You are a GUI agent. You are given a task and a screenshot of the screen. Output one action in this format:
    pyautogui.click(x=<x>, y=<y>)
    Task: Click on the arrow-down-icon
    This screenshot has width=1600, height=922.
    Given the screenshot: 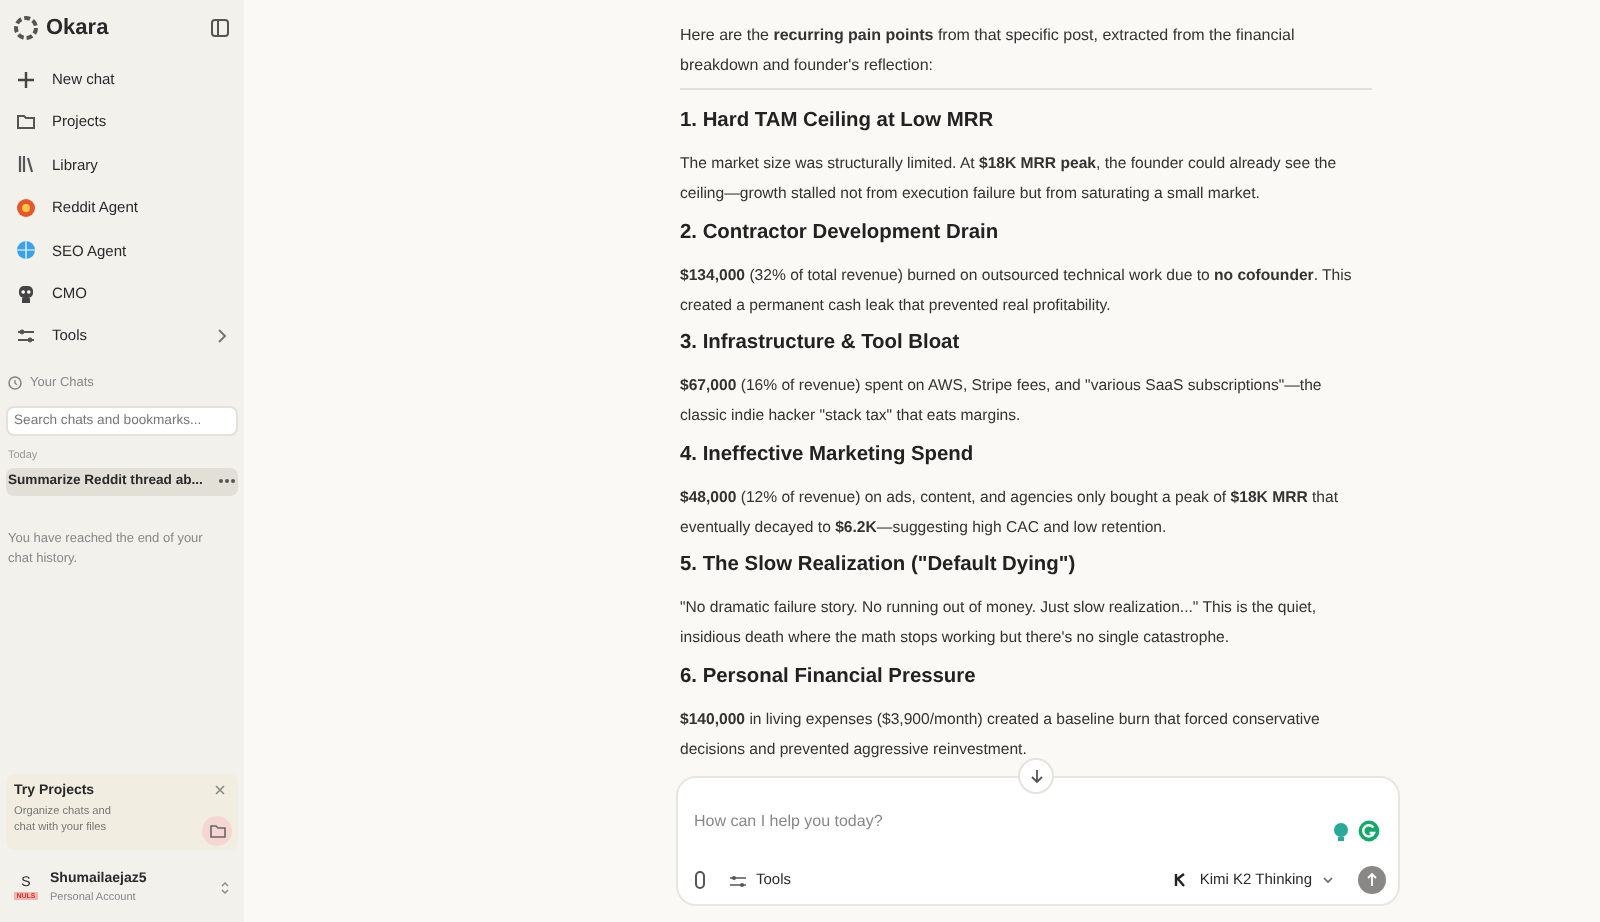 What is the action you would take?
    pyautogui.click(x=1036, y=776)
    